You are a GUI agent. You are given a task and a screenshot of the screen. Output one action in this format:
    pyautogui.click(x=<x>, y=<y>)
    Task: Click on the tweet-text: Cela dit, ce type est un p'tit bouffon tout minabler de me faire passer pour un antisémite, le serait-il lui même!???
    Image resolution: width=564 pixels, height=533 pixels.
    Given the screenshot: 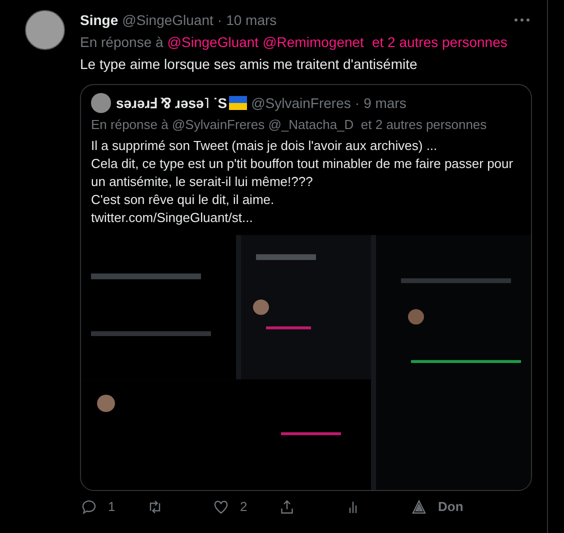 What is the action you would take?
    pyautogui.click(x=302, y=173)
    